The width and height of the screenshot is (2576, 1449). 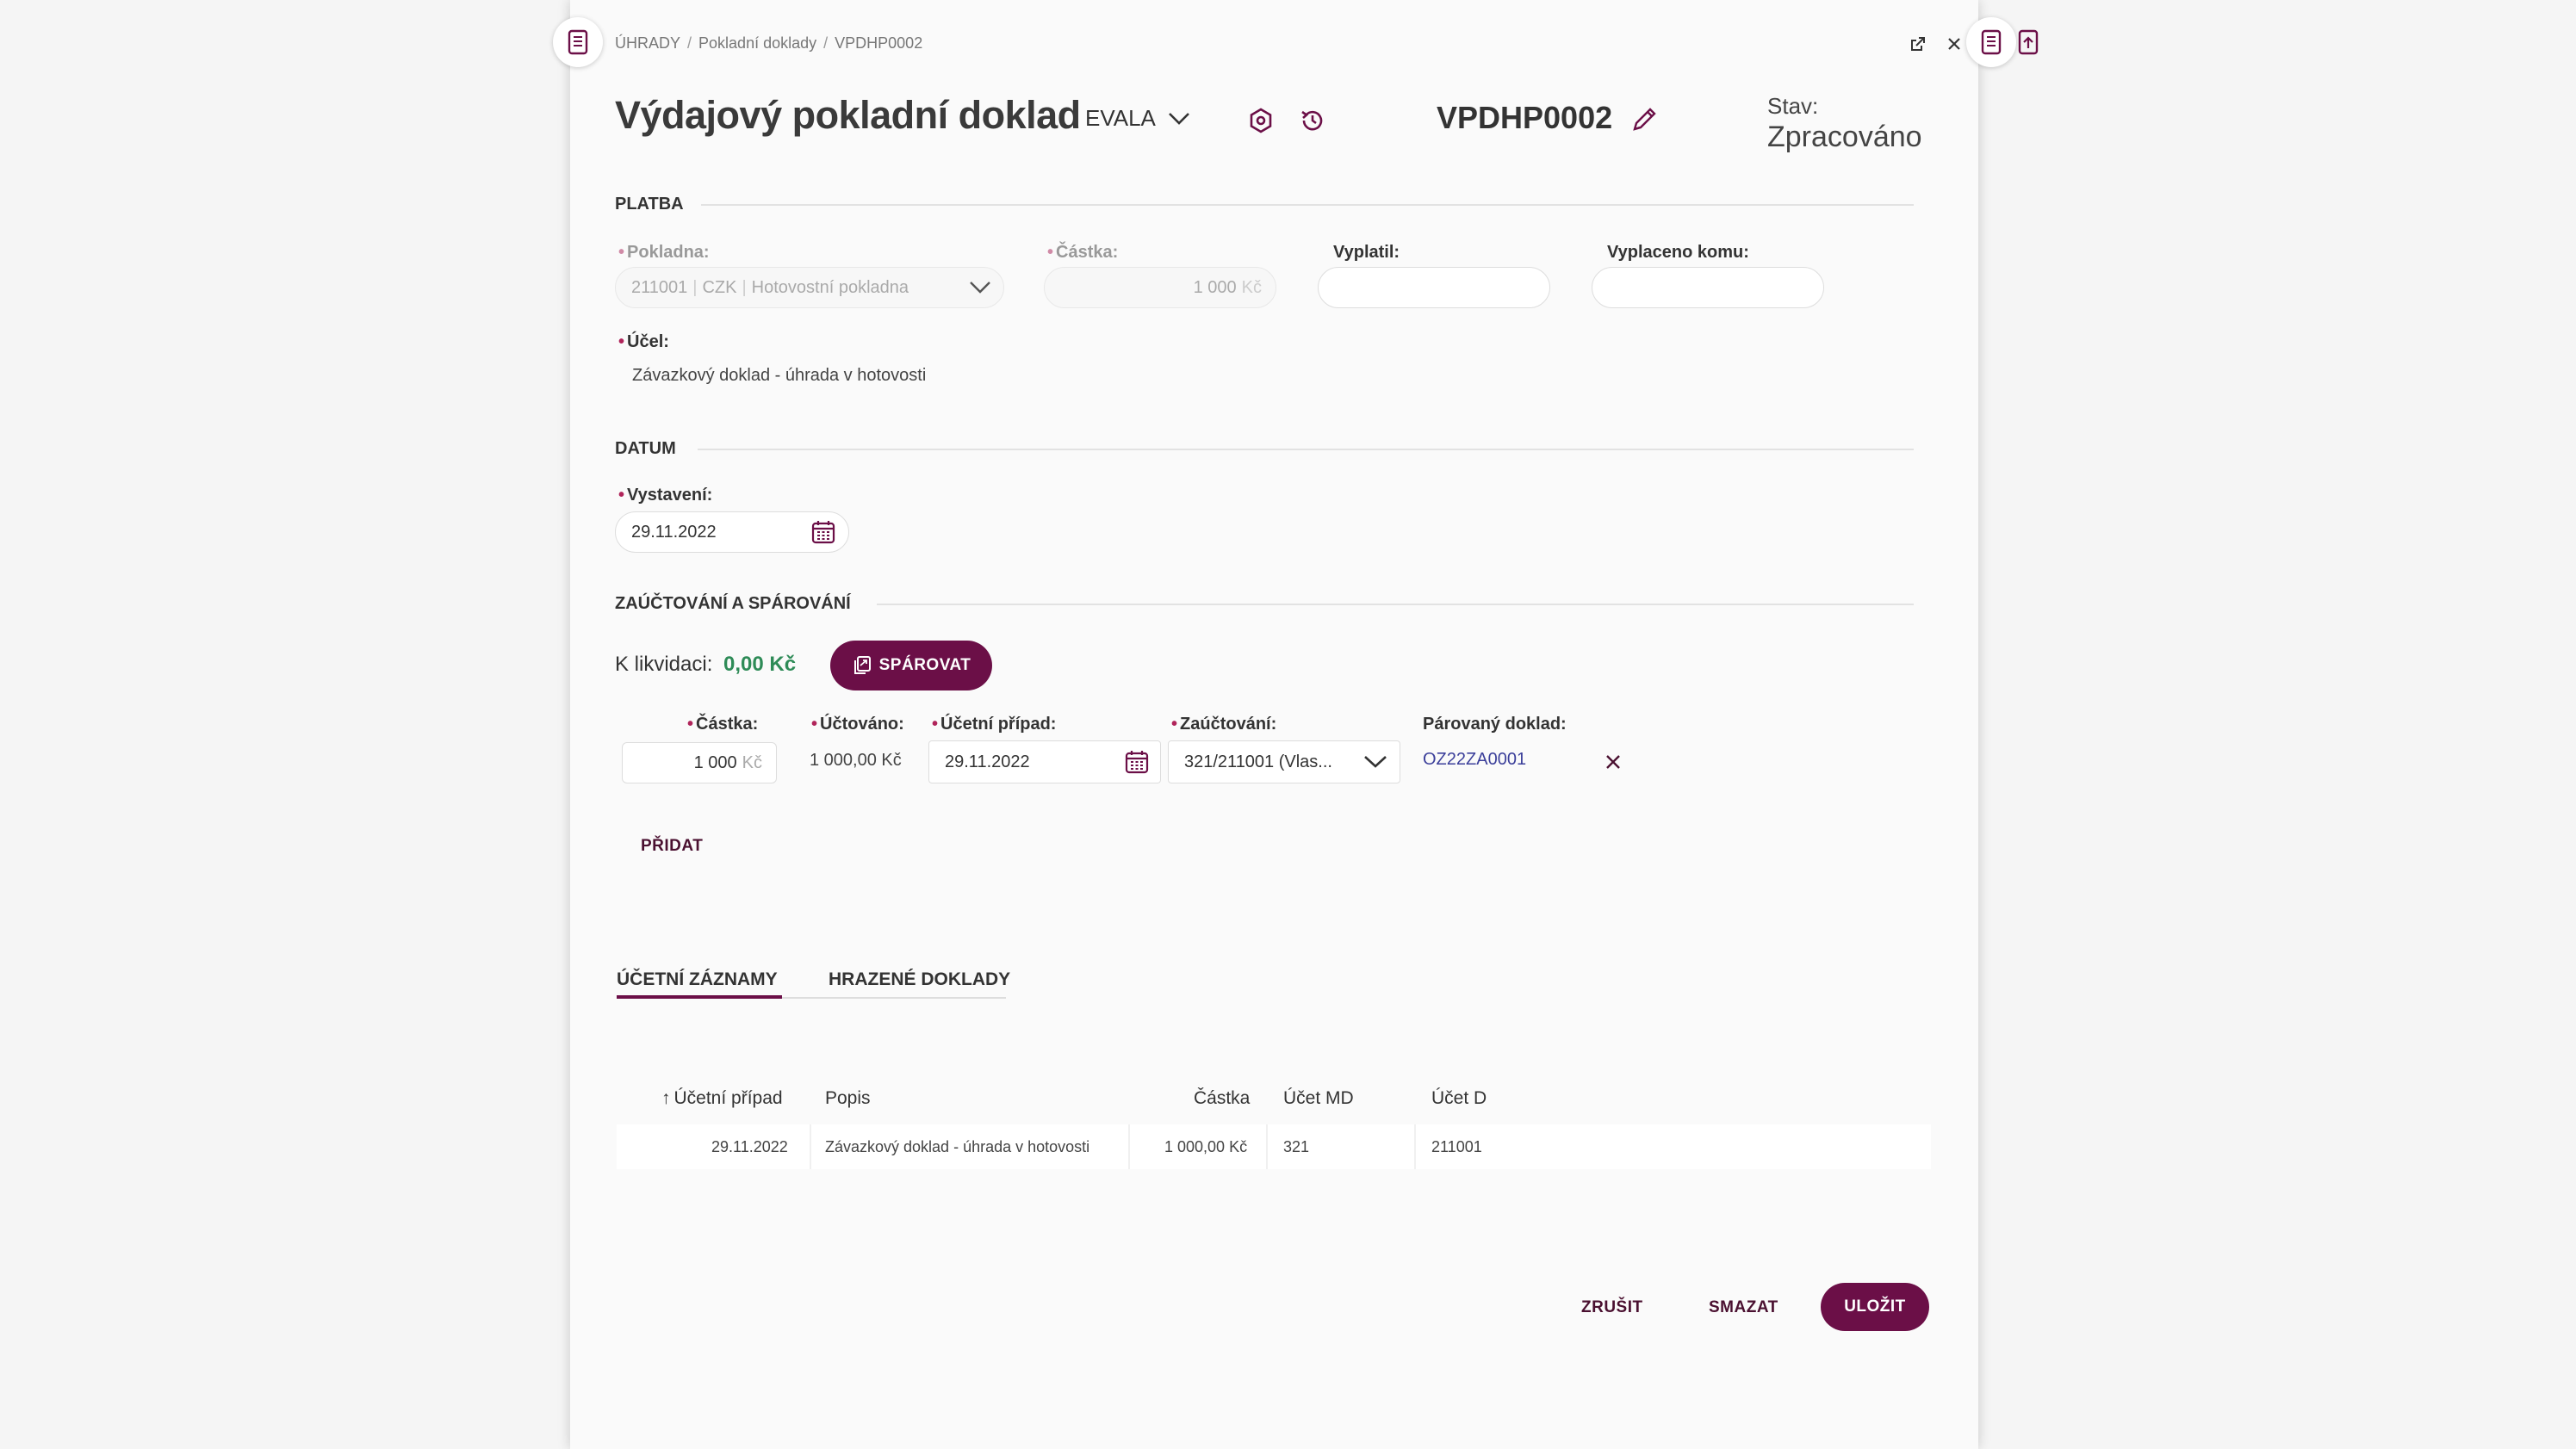 I want to click on pair-documents-icon, so click(x=862, y=665).